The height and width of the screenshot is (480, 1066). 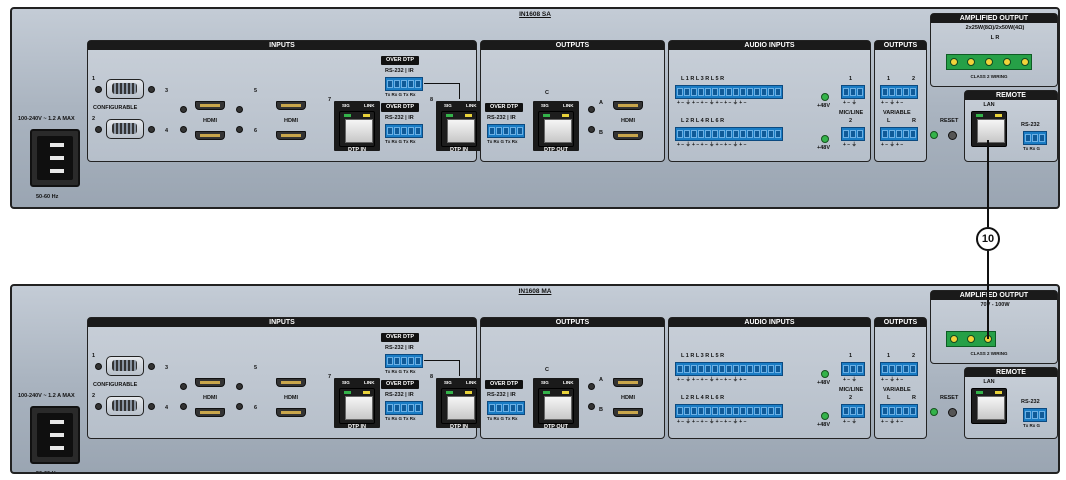 What do you see at coordinates (769, 322) in the screenshot?
I see `audio-inputs-header: AUDIO INPUTS` at bounding box center [769, 322].